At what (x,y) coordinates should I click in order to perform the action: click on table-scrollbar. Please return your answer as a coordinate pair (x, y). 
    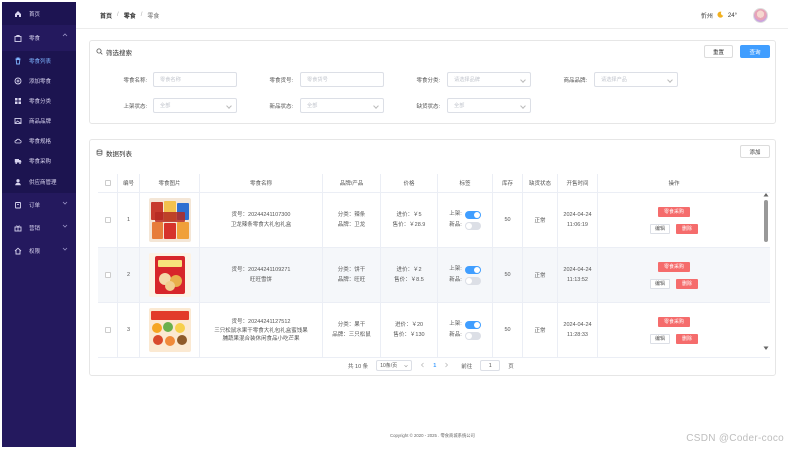
    Looking at the image, I should click on (766, 267).